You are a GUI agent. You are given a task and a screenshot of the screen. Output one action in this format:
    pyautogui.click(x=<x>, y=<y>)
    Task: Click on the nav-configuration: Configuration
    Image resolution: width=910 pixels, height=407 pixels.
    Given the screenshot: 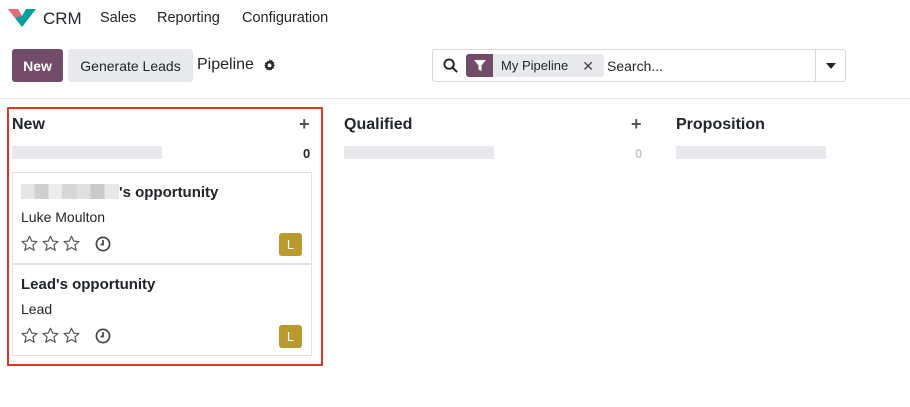 What is the action you would take?
    pyautogui.click(x=285, y=18)
    